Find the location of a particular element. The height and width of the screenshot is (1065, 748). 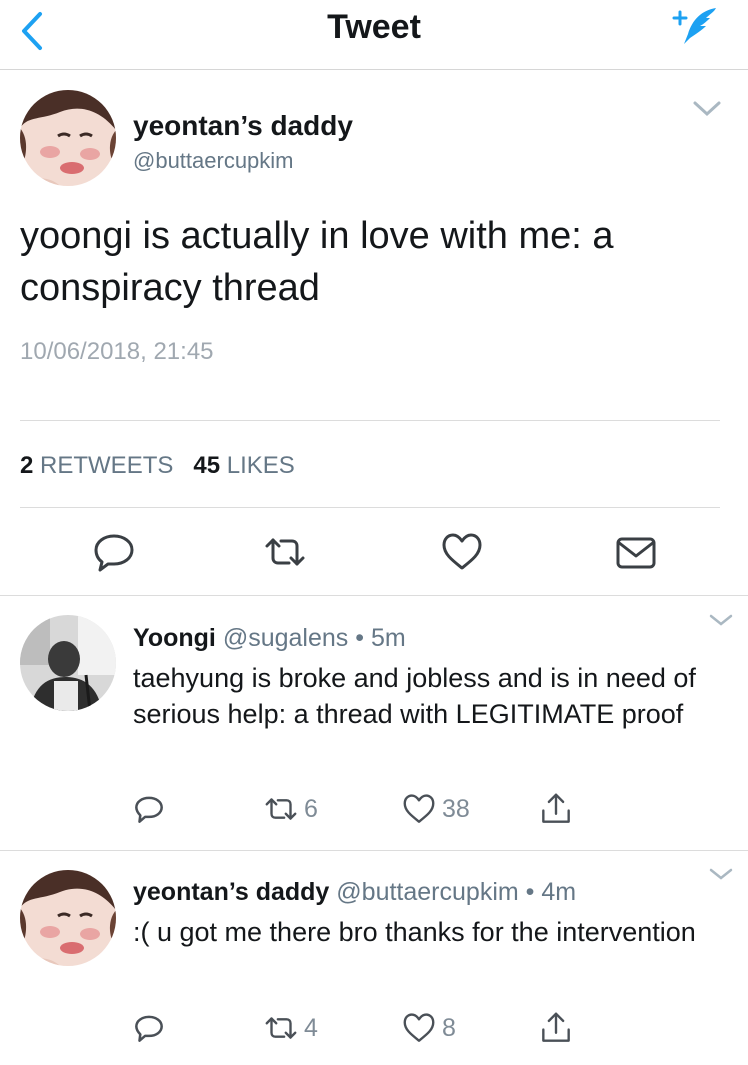

retweet-button: 6 is located at coordinates (290, 809).